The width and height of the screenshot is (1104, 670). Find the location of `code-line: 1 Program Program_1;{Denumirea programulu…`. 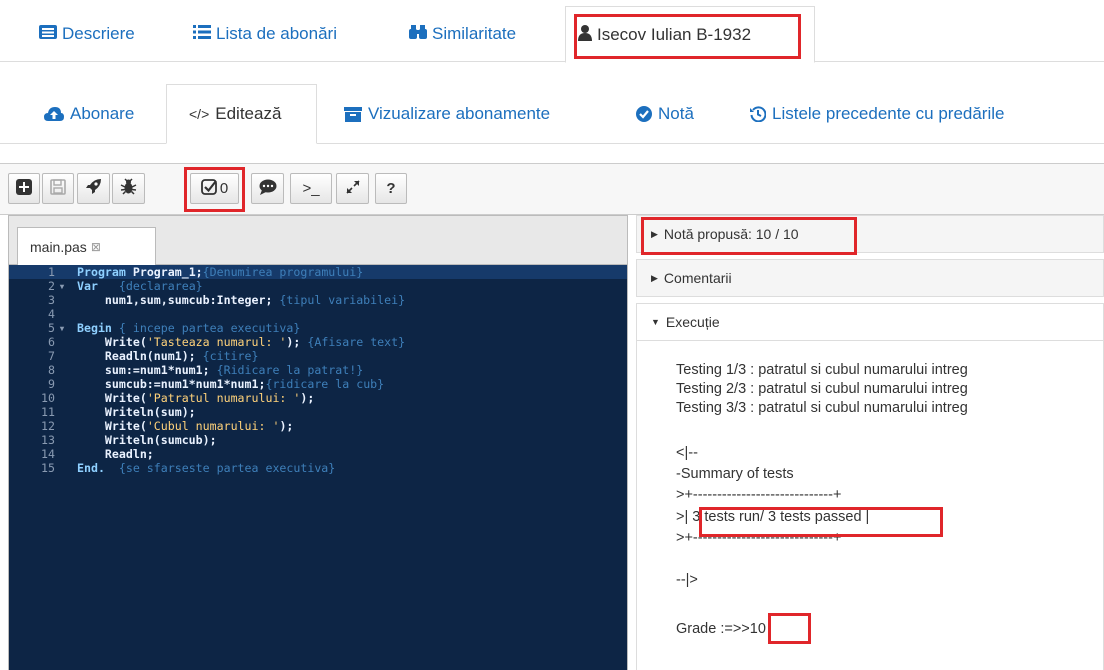

code-line: 1 Program Program_1;{Denumirea programulu… is located at coordinates (318, 272).